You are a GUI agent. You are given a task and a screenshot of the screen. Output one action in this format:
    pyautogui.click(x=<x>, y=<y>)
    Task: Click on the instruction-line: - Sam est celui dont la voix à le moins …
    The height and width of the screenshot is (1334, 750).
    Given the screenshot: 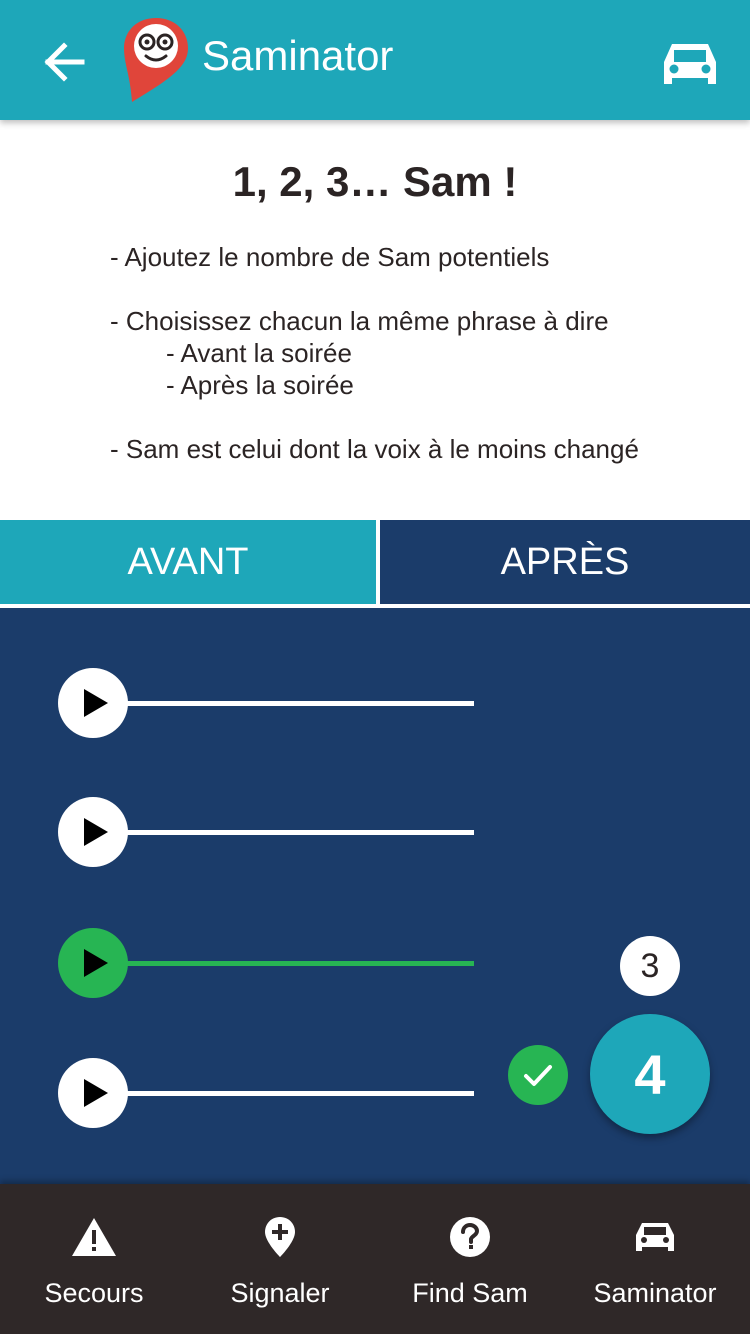 What is the action you would take?
    pyautogui.click(x=374, y=449)
    